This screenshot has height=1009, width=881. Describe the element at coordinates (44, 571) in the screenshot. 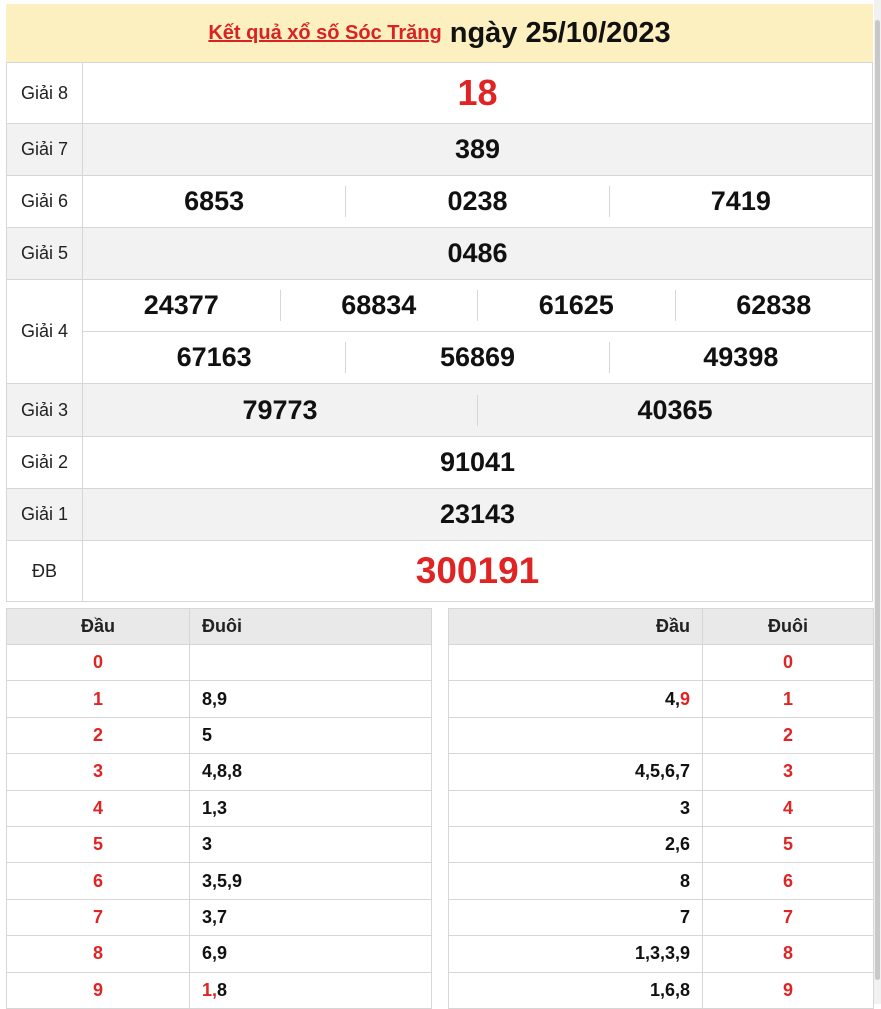

I see `prize-label: ĐB` at that location.